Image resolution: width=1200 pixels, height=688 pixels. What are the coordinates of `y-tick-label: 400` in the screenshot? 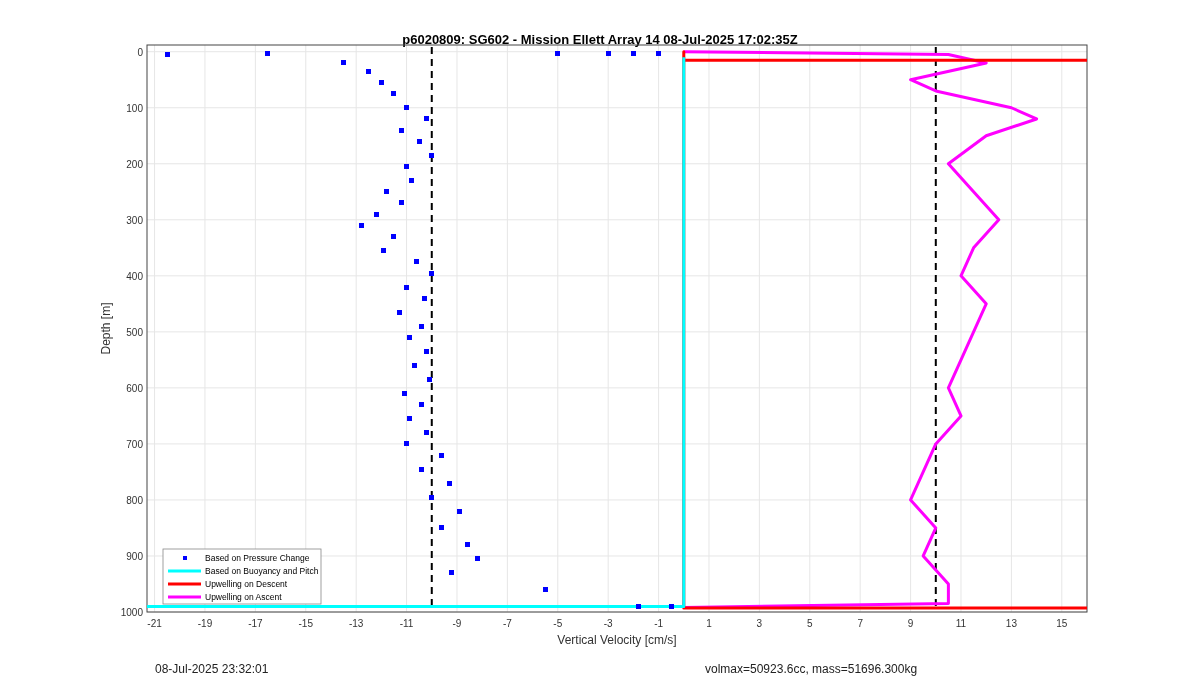 It's located at (134, 276).